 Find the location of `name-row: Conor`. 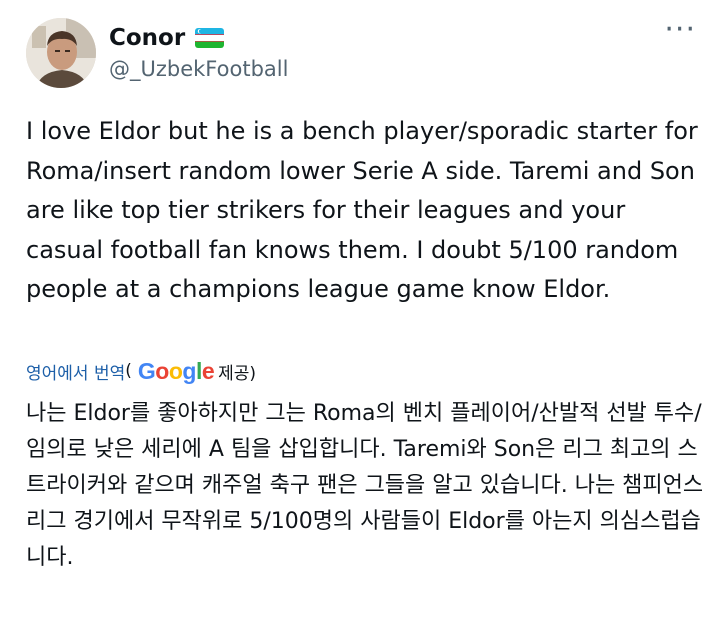

name-row: Conor is located at coordinates (198, 38).